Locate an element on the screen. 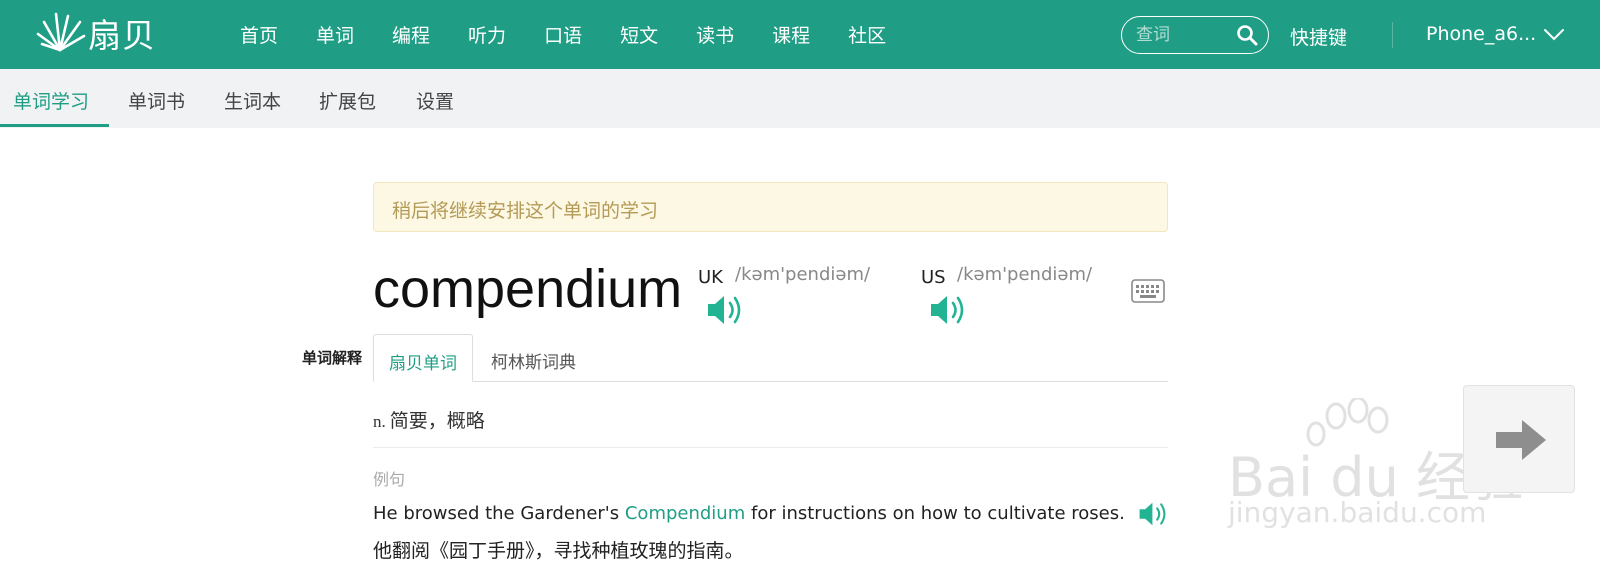 The width and height of the screenshot is (1600, 573). notice-text: 稍后将继续安排这个单词的学习 is located at coordinates (525, 211).